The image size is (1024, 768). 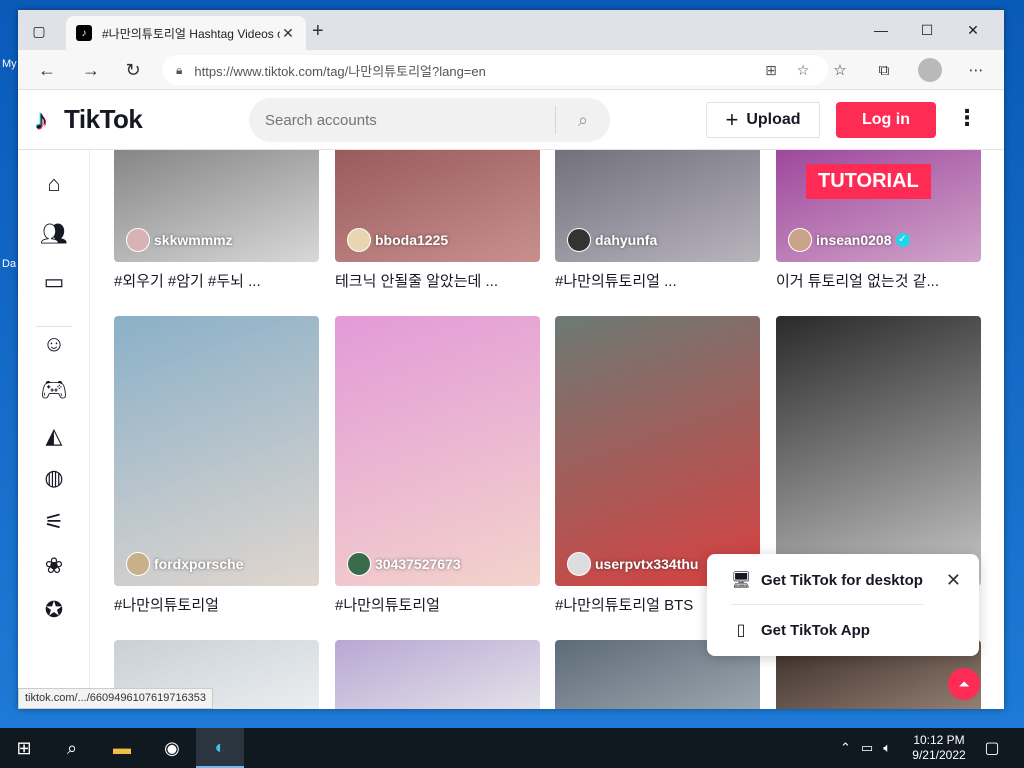 I want to click on sidebar: ⌂ 👥︎ ▭ ☺ 🎮︎ ◭ ◍ ⚟ ❀ ✪, so click(x=54, y=429).